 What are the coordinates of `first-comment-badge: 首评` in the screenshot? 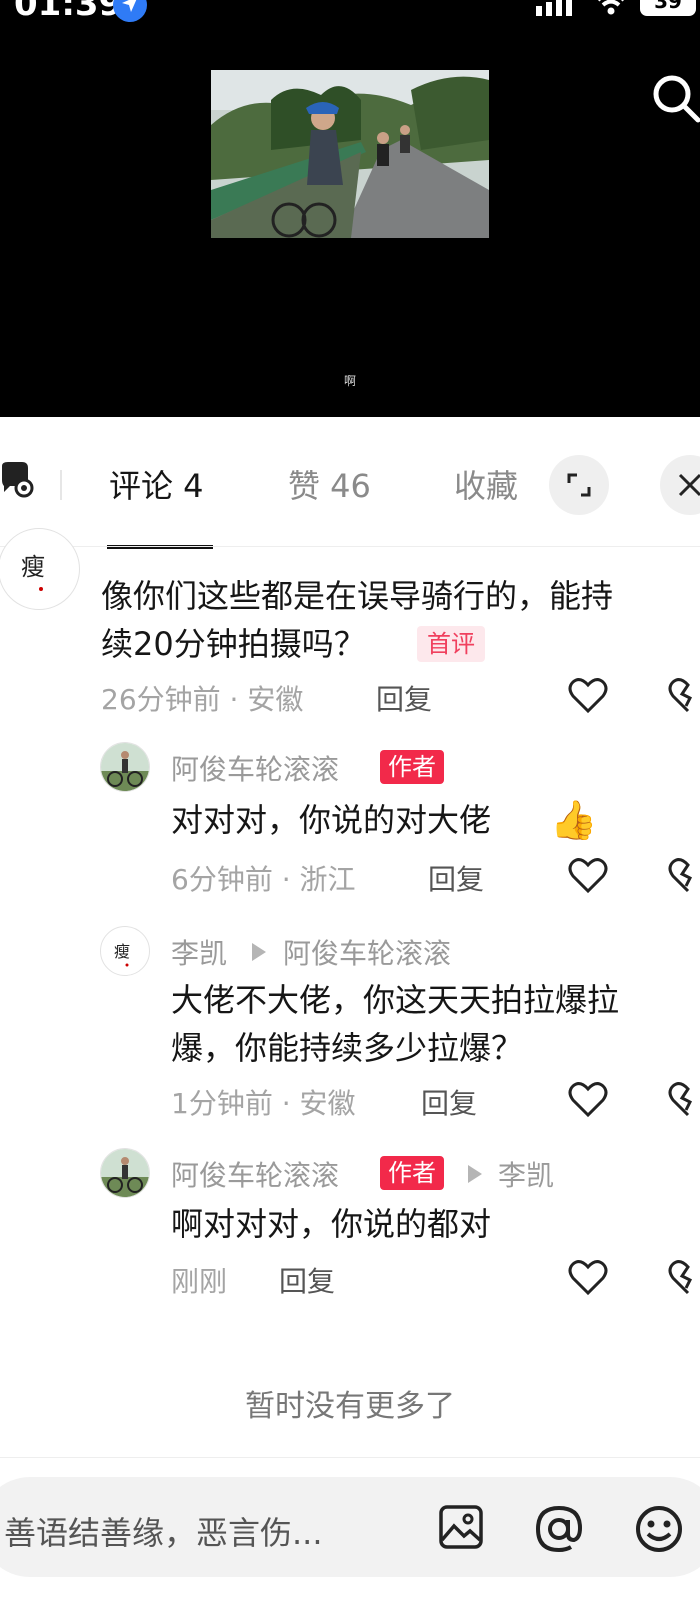 It's located at (451, 644).